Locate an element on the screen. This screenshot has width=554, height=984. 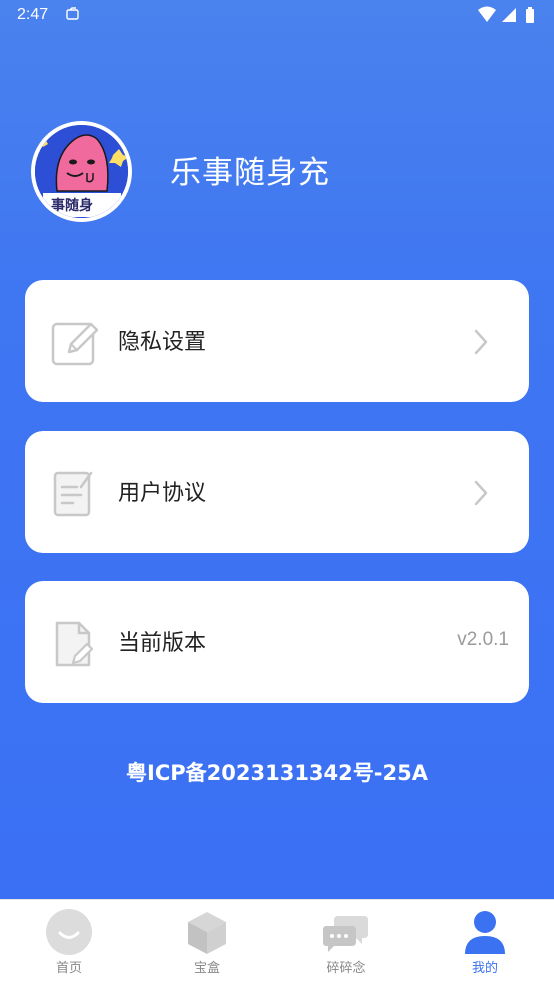
nav-item-box: 宝盒 is located at coordinates (207, 942).